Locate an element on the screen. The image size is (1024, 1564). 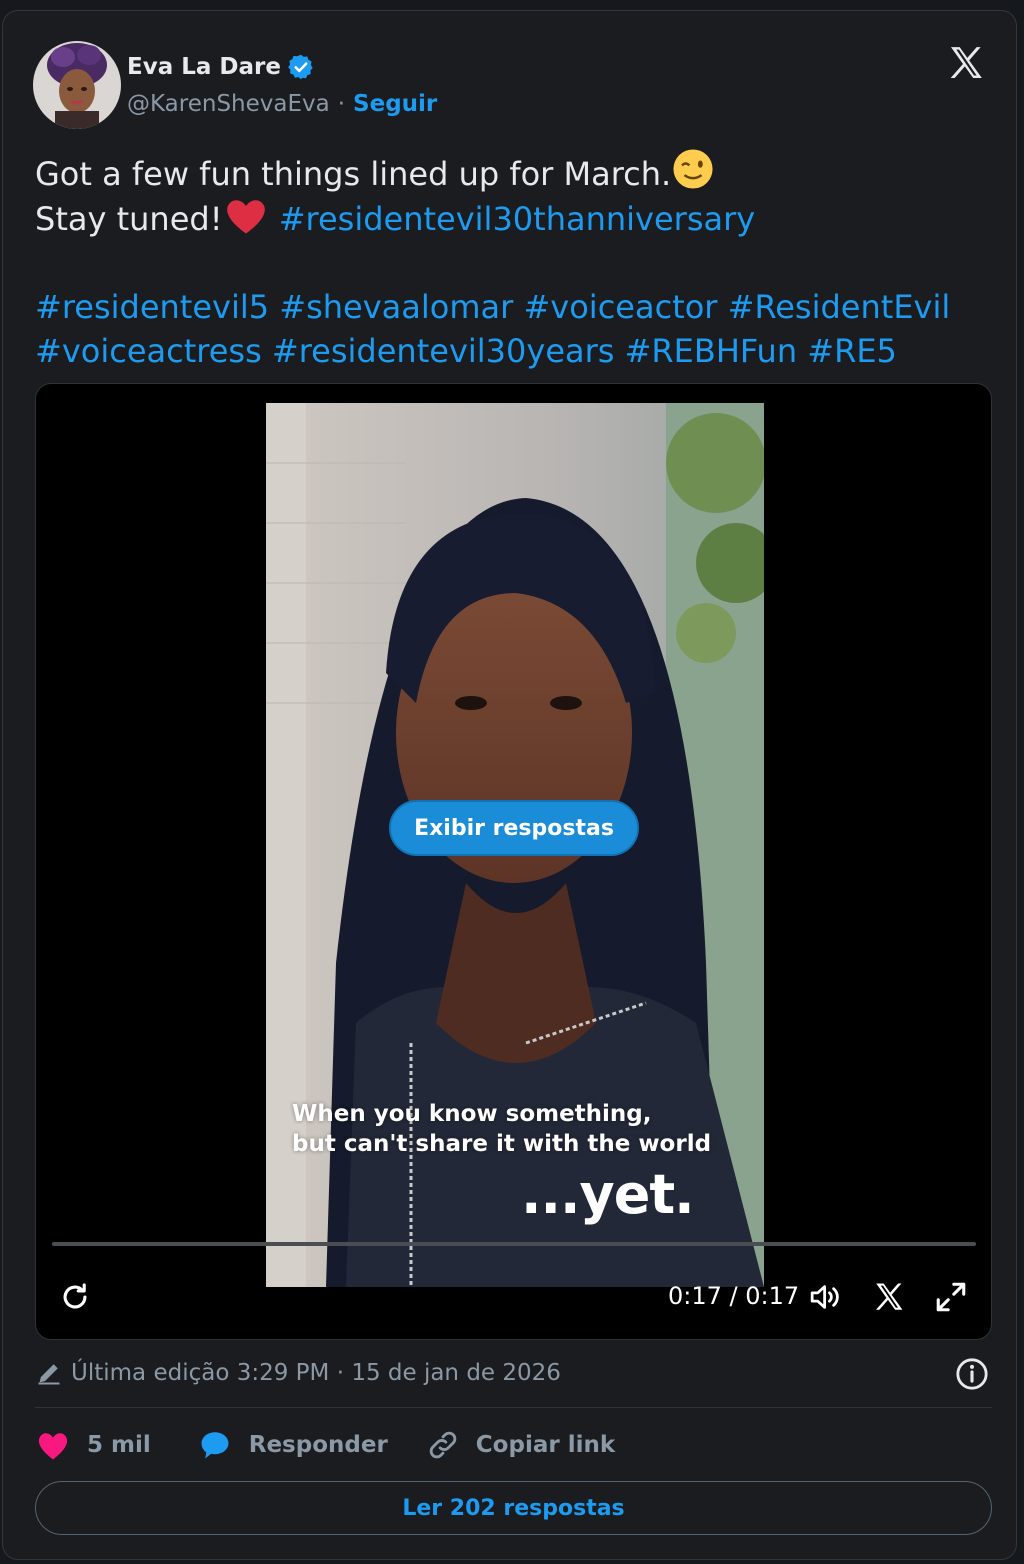
follow-button: Seguir is located at coordinates (395, 104).